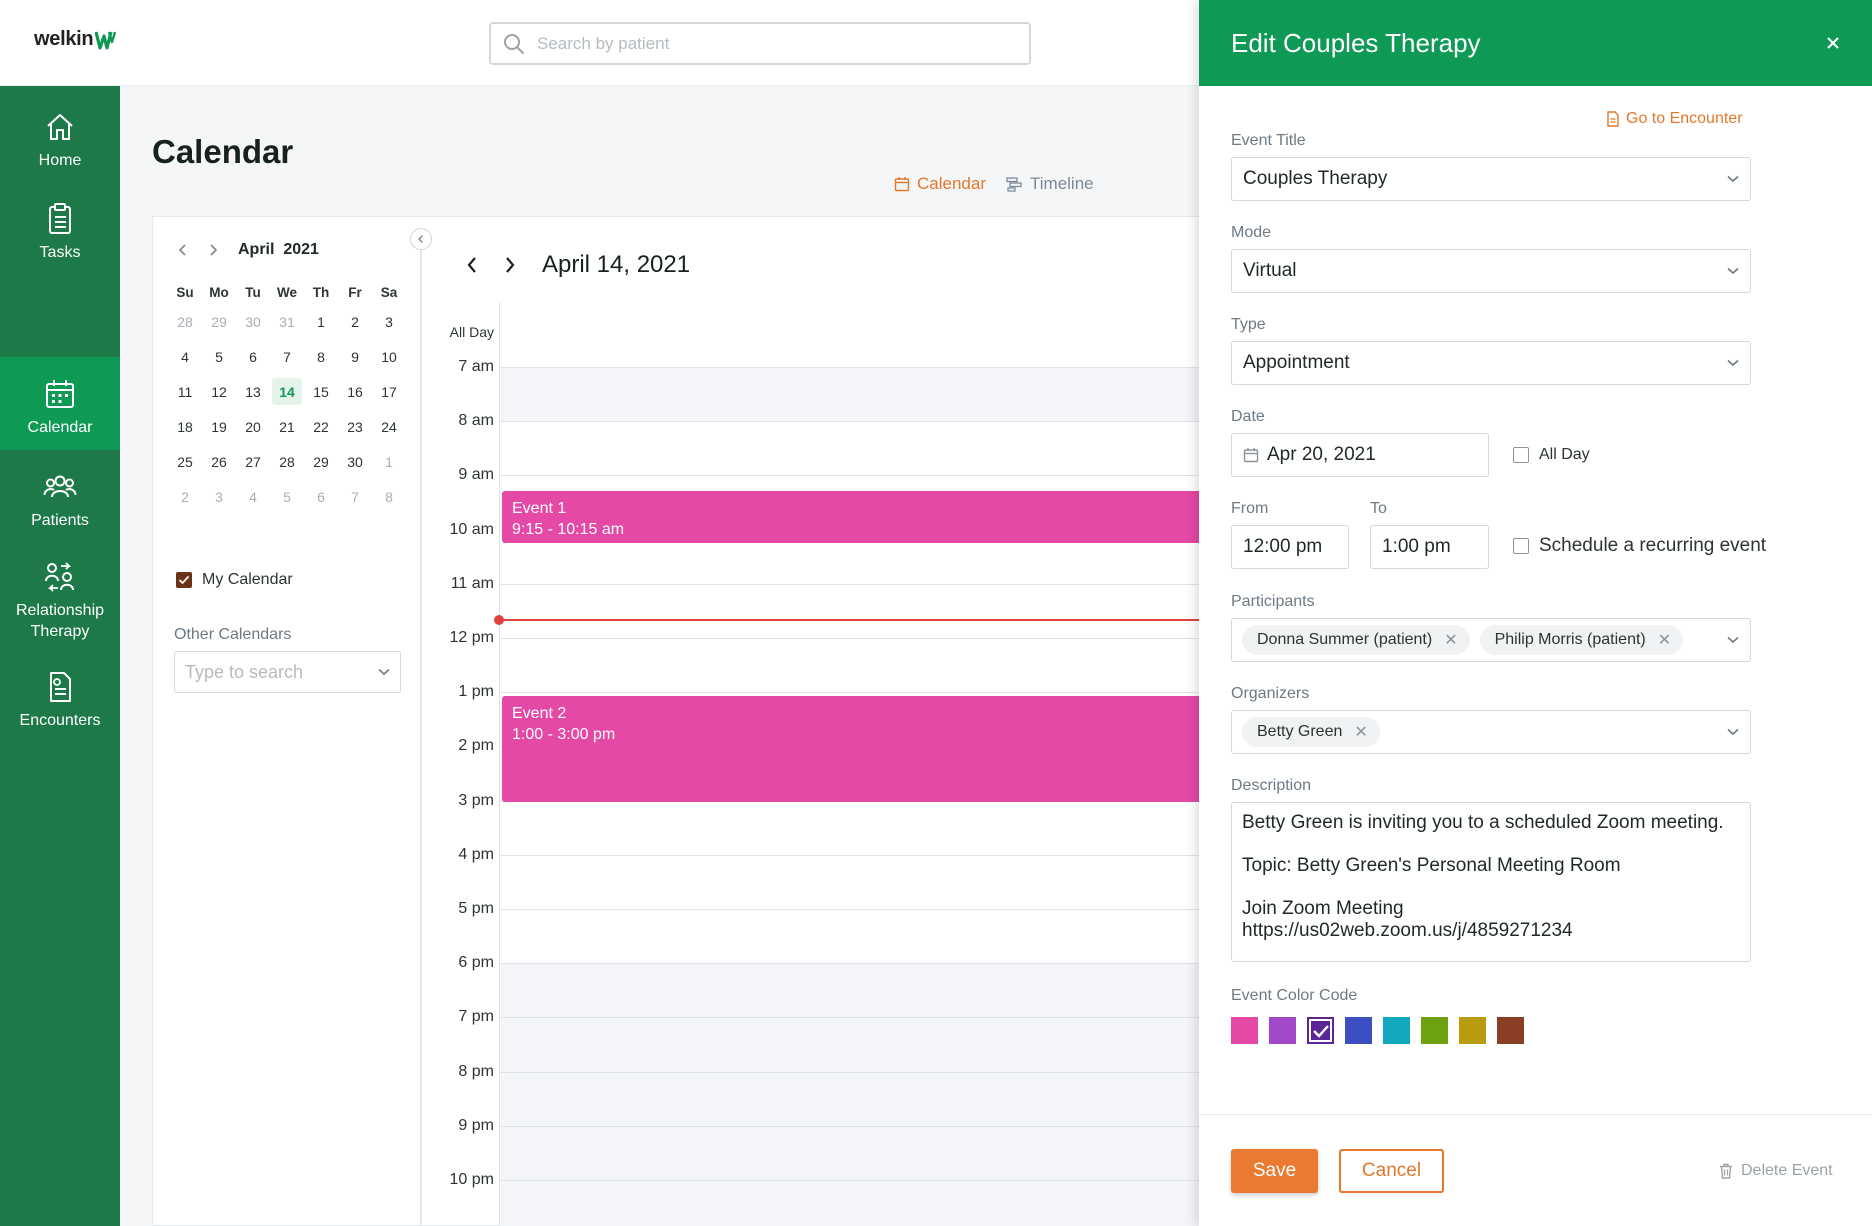 The height and width of the screenshot is (1226, 1872). What do you see at coordinates (60, 495) in the screenshot?
I see `sidebar-item-patients: Patients` at bounding box center [60, 495].